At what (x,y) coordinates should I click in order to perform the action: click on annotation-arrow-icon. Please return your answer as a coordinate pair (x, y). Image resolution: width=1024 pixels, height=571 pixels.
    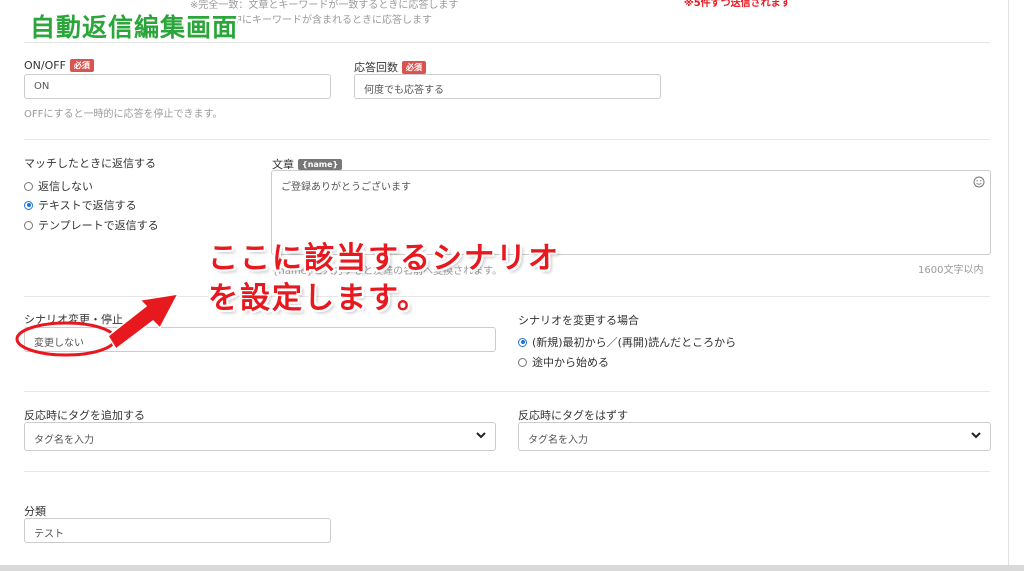
    Looking at the image, I should click on (143, 322).